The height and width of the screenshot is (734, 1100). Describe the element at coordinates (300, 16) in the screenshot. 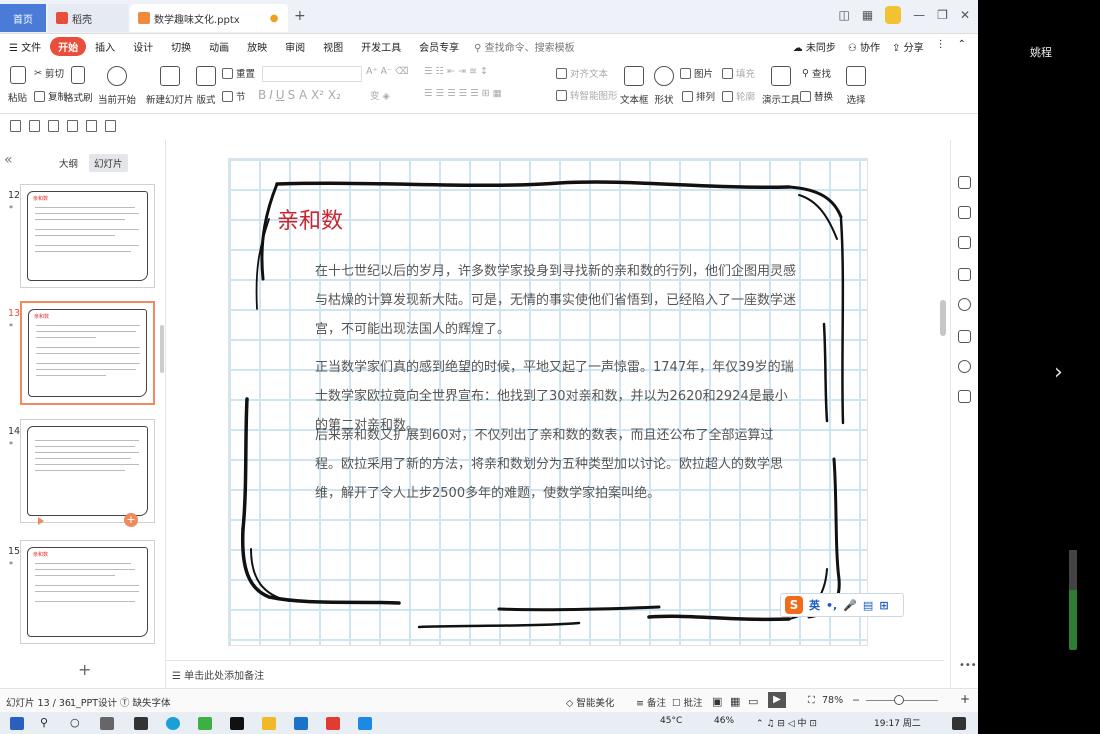

I see `new-tab-plus-icon: +` at that location.